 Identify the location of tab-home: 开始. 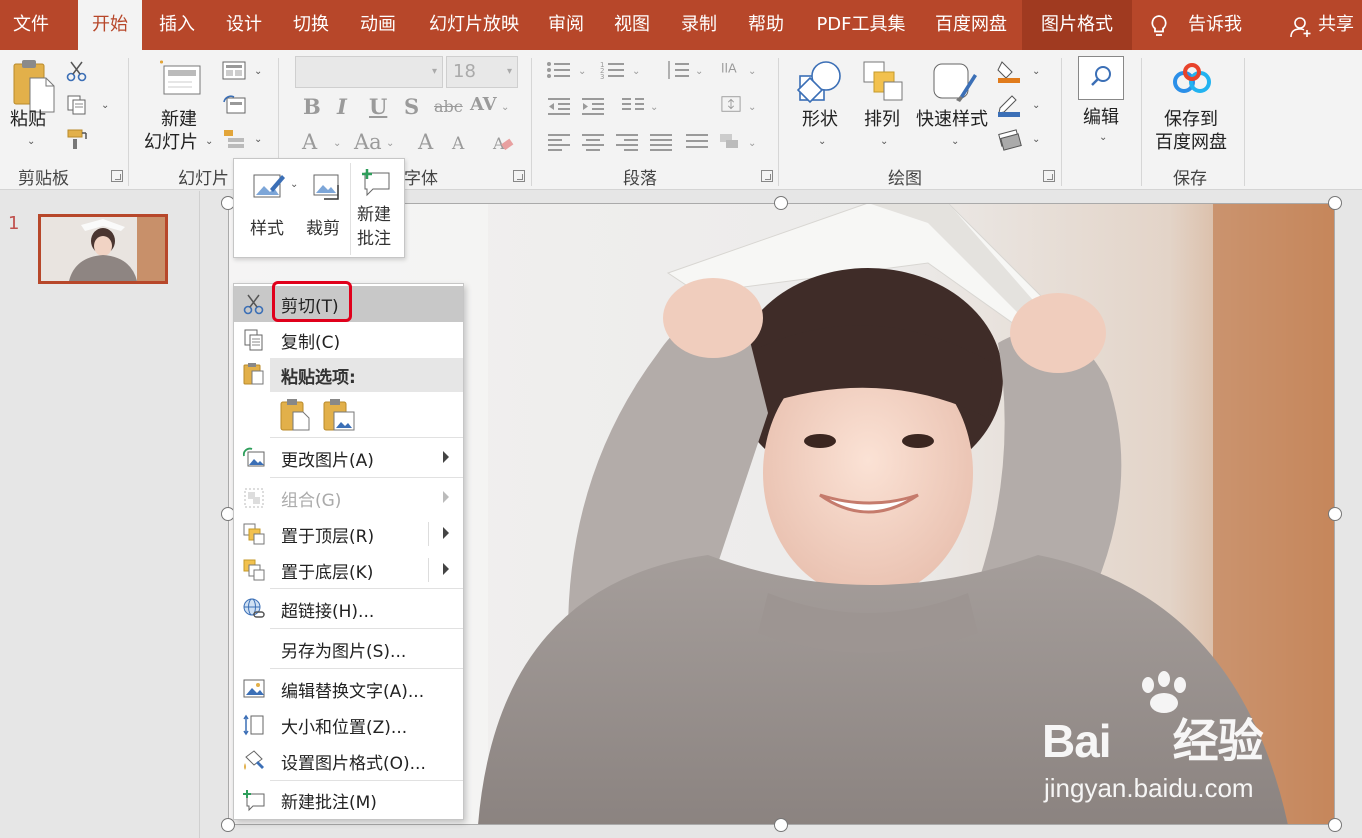
(110, 25).